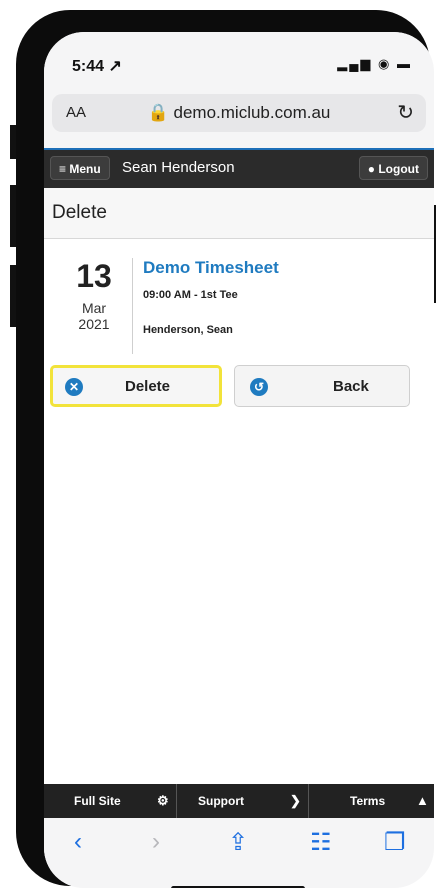  I want to click on terms-link: Terms, so click(367, 801).